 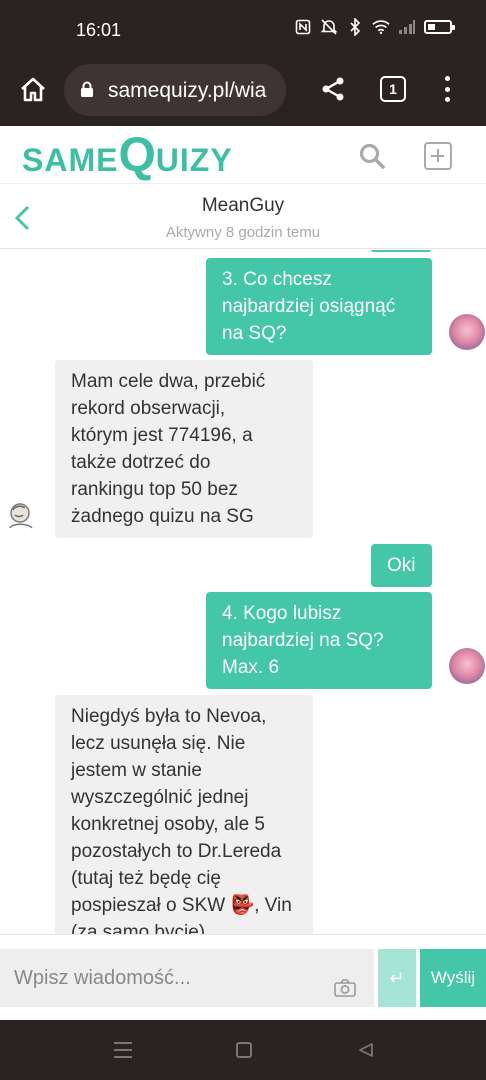 What do you see at coordinates (329, 27) in the screenshot?
I see `mute-icon` at bounding box center [329, 27].